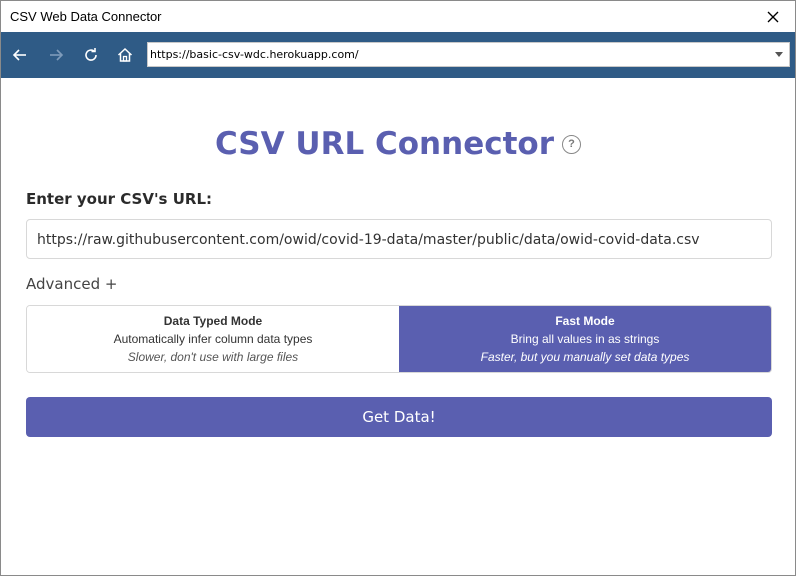  Describe the element at coordinates (398, 16) in the screenshot. I see `title-bar: CSV Web Data Connector` at that location.